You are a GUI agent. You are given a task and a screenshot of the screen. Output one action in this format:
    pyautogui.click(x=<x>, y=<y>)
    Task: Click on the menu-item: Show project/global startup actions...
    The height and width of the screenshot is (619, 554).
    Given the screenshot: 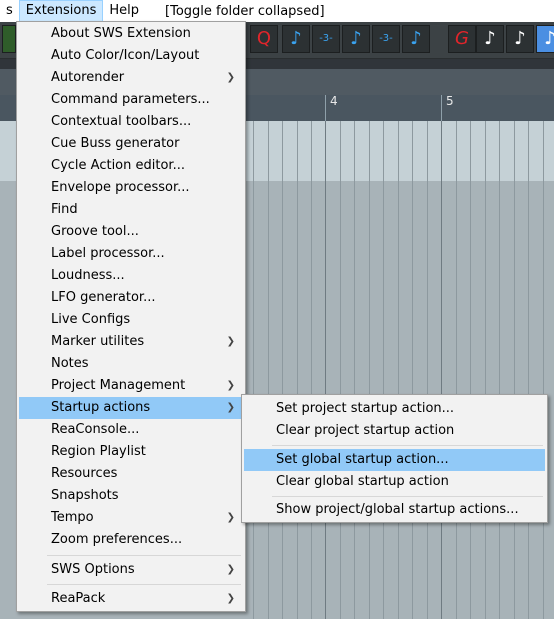 What is the action you would take?
    pyautogui.click(x=394, y=510)
    